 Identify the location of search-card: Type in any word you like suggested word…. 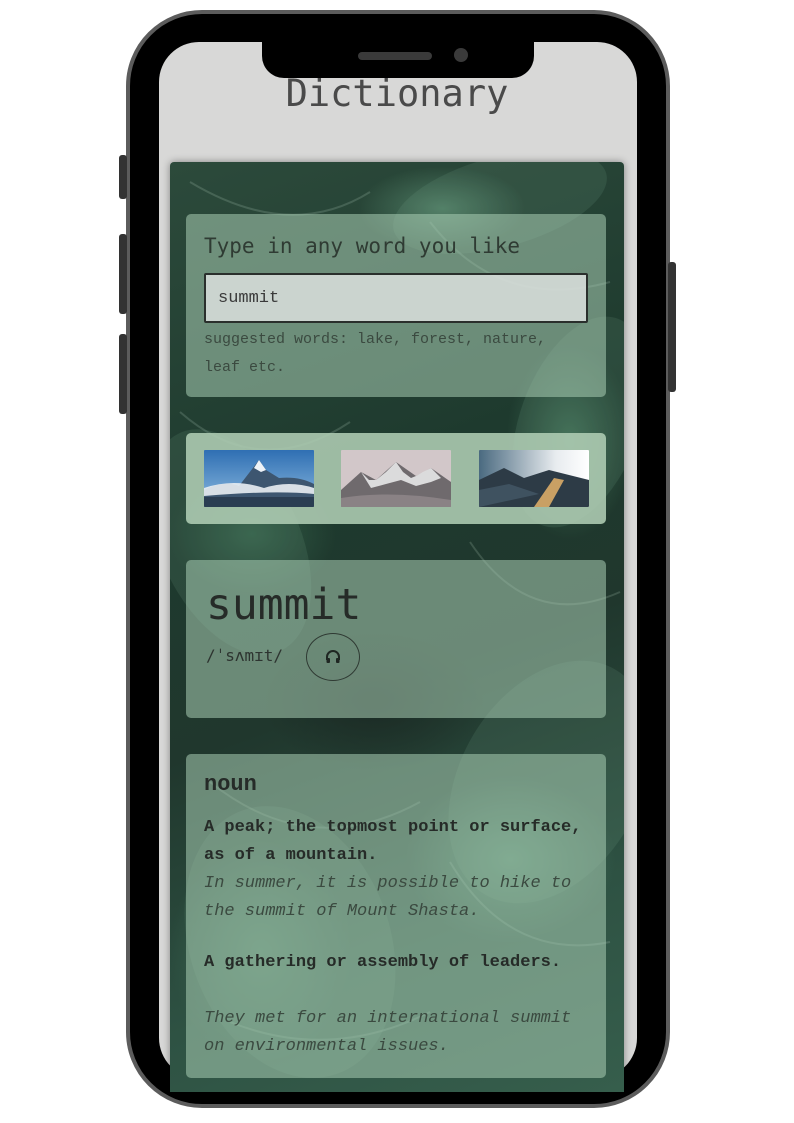
(396, 305).